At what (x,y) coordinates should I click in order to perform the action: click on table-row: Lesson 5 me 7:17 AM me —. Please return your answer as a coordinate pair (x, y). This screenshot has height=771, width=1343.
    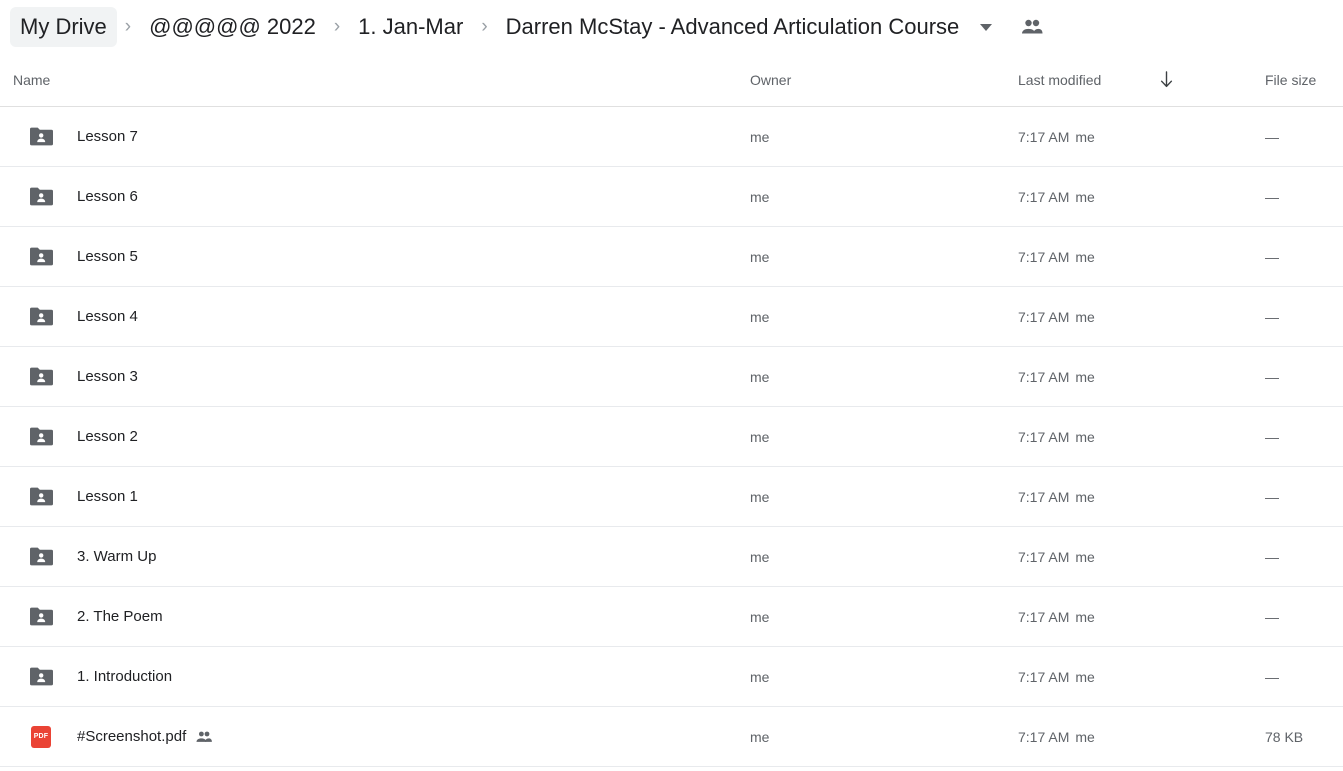
    Looking at the image, I should click on (671, 257).